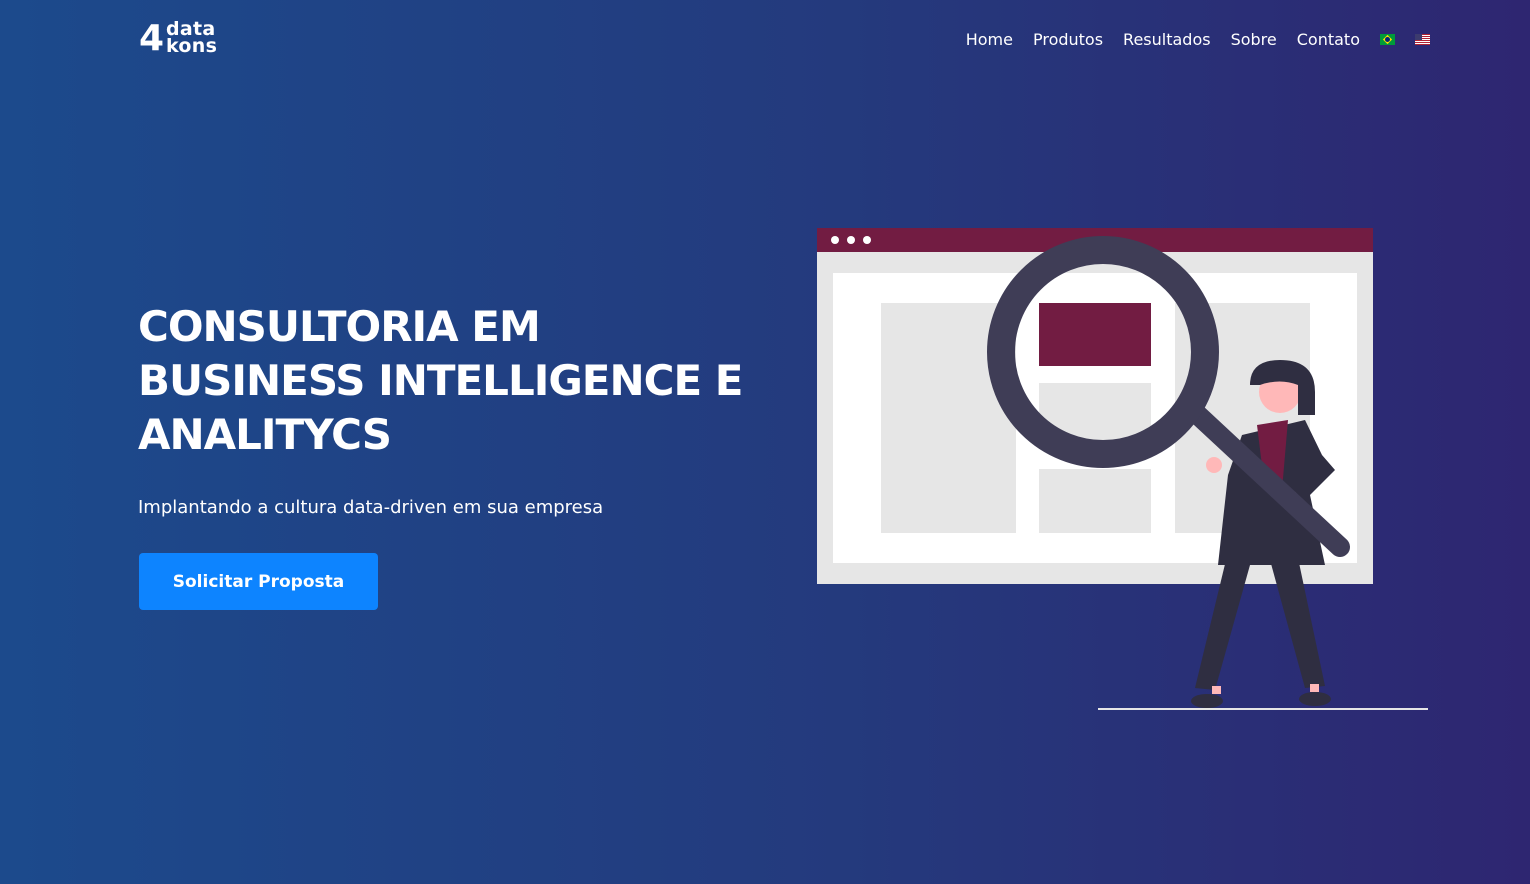  I want to click on main-nav: Home Produtos Resultados Sobre Contato, so click(1198, 39).